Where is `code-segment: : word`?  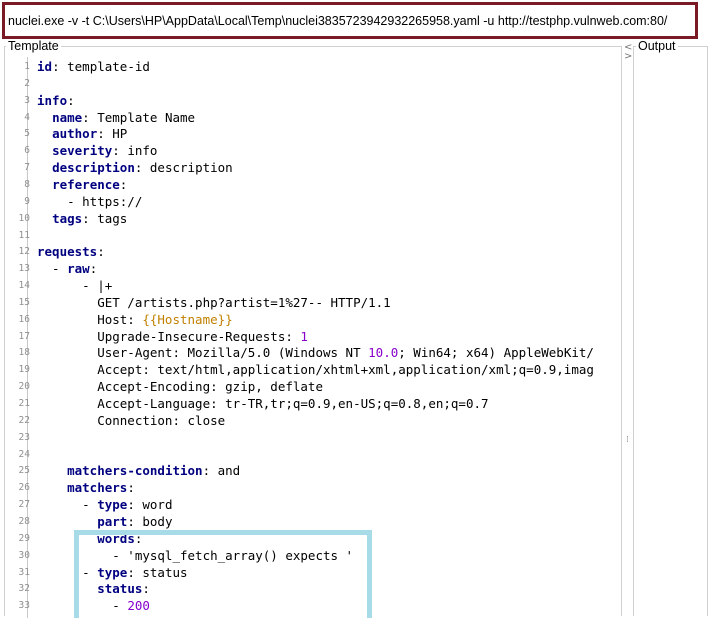 code-segment: : word is located at coordinates (150, 505).